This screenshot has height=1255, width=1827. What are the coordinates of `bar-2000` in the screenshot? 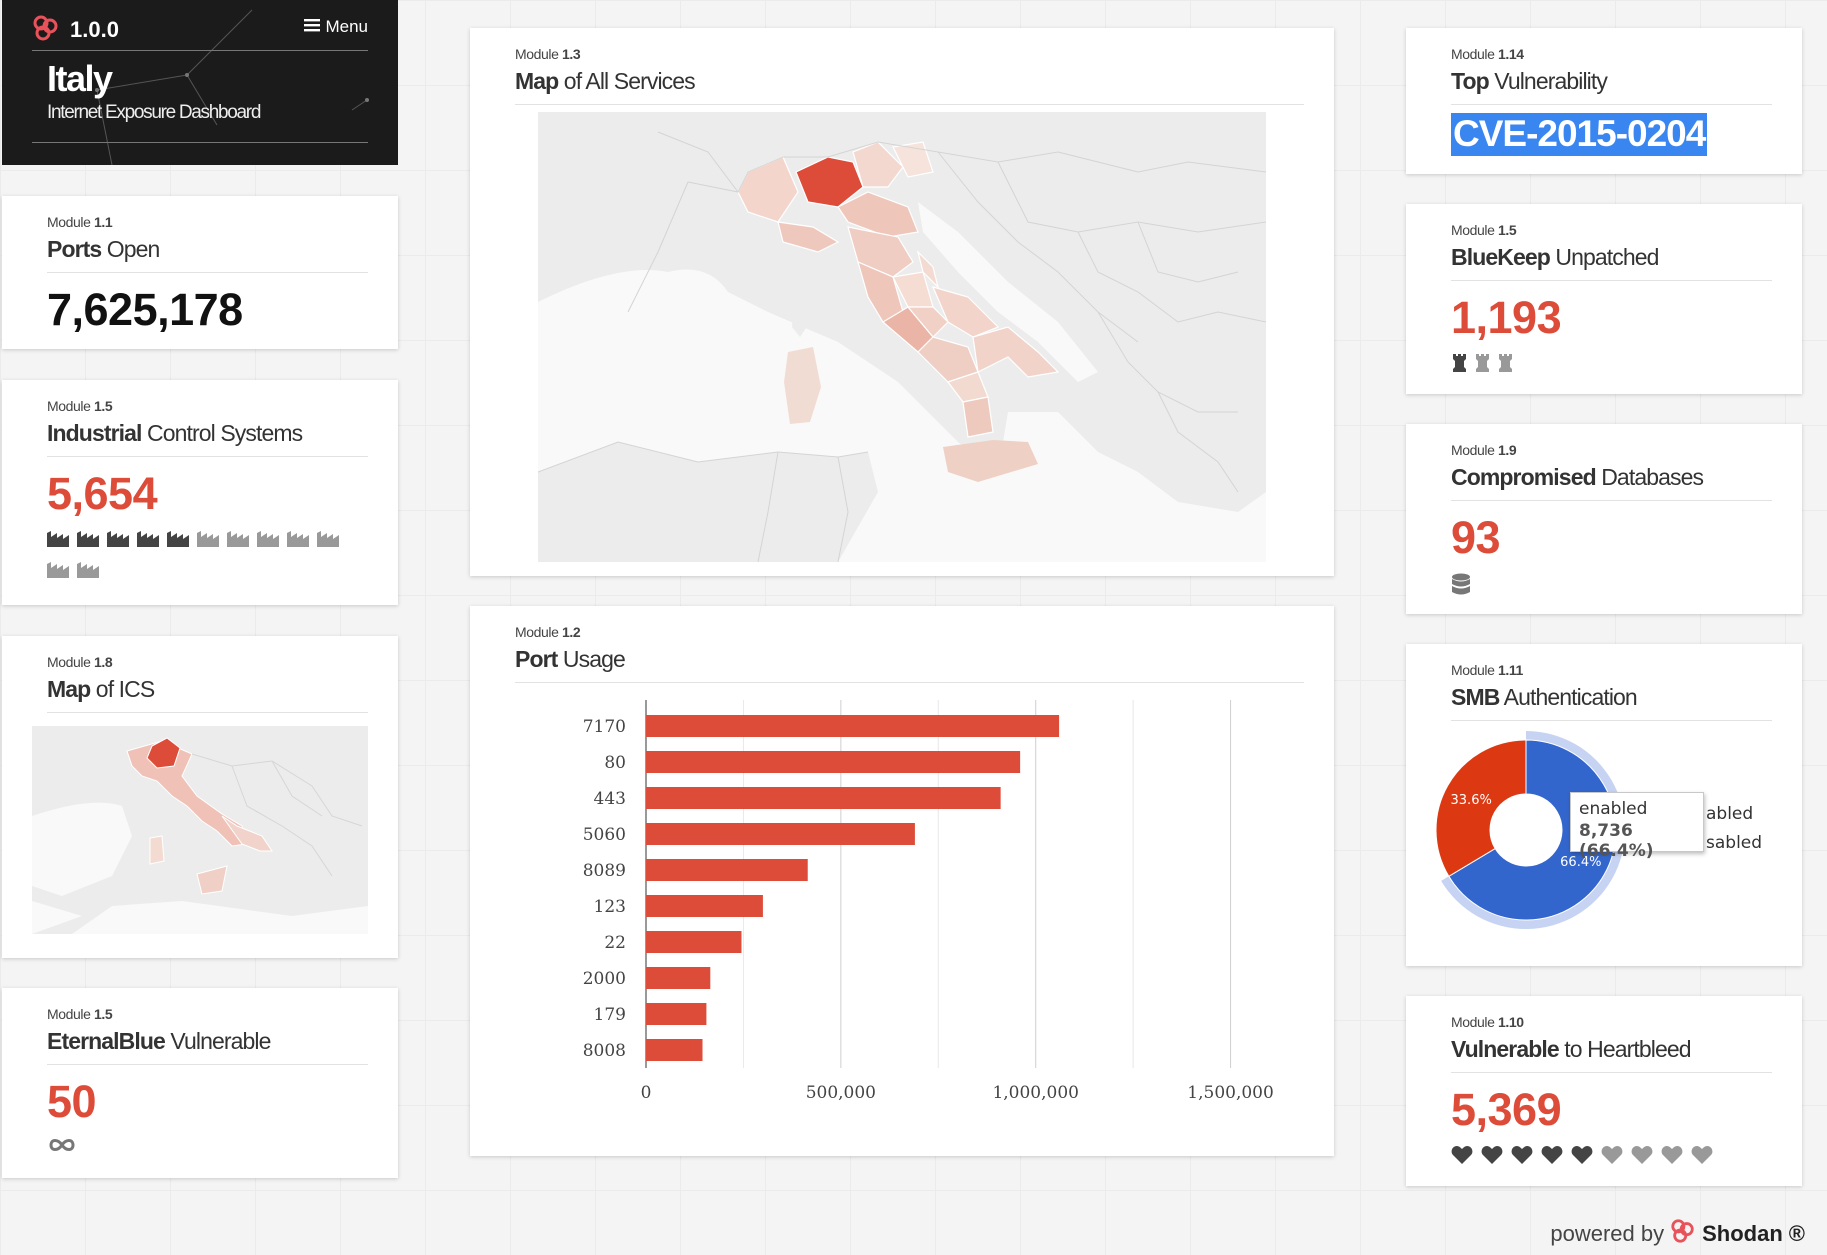 It's located at (678, 978).